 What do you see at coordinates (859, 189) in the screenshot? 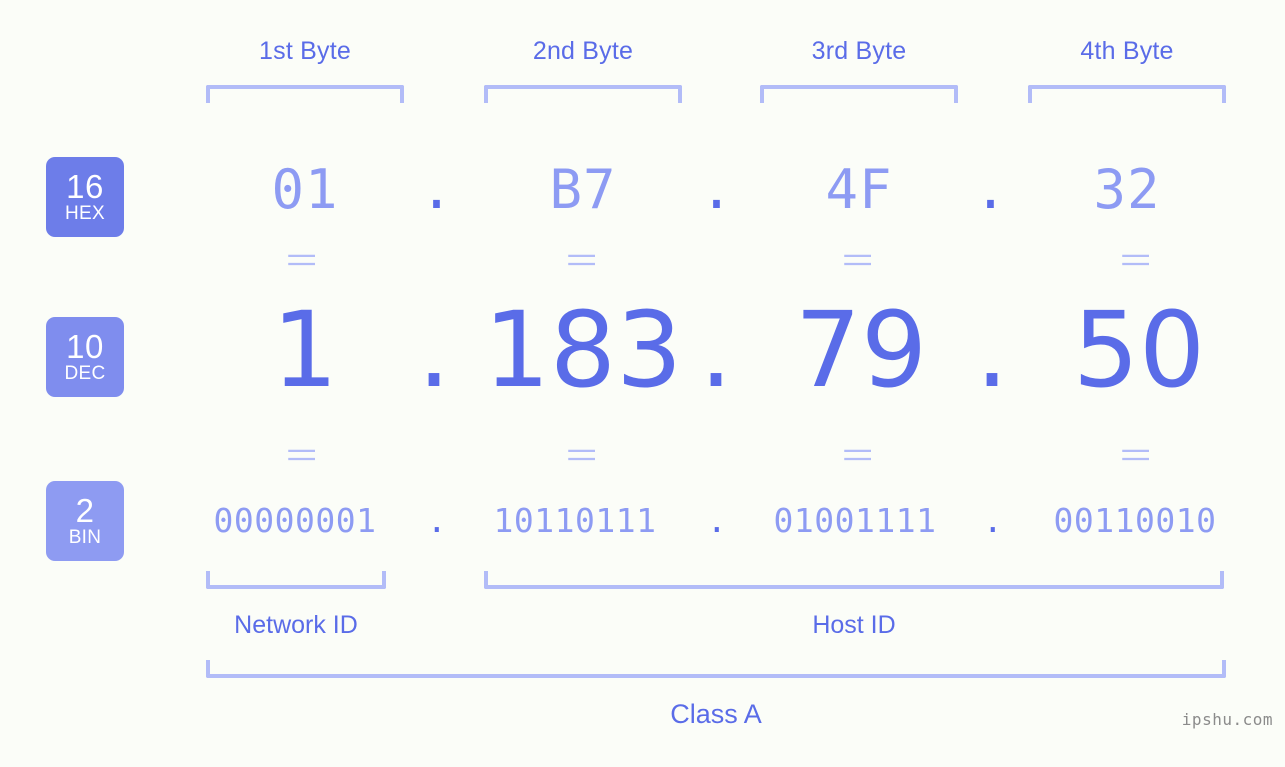
I see `hex-octet-3: 4F` at bounding box center [859, 189].